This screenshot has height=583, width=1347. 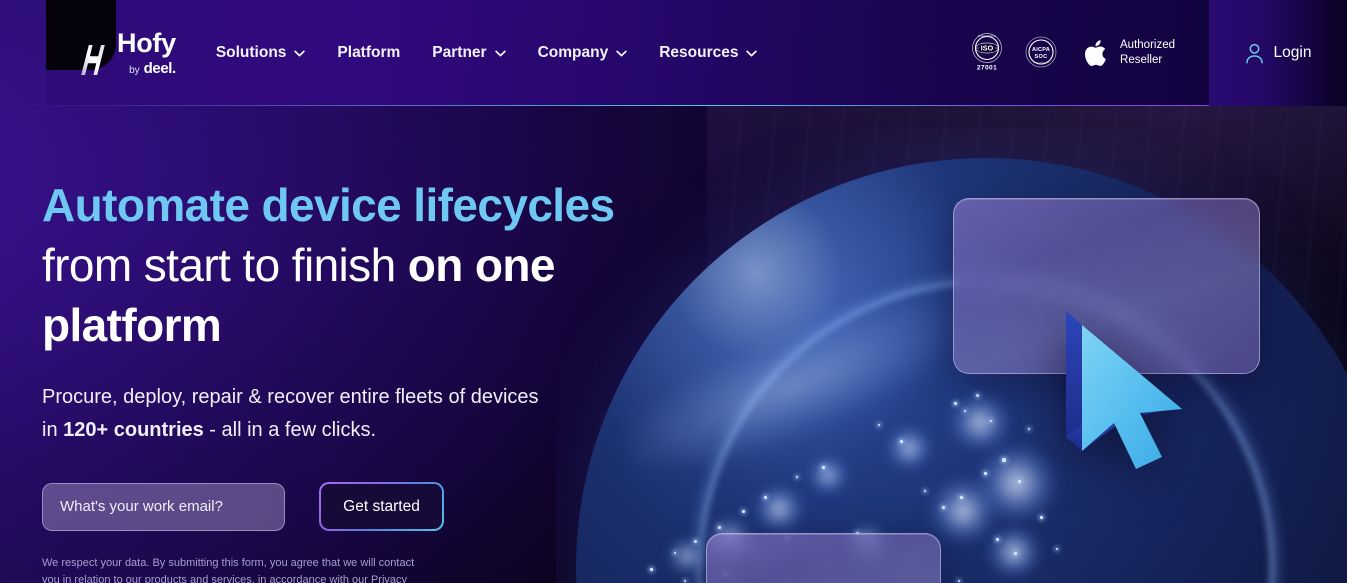 What do you see at coordinates (134, 70) in the screenshot?
I see `logo-by-label: by` at bounding box center [134, 70].